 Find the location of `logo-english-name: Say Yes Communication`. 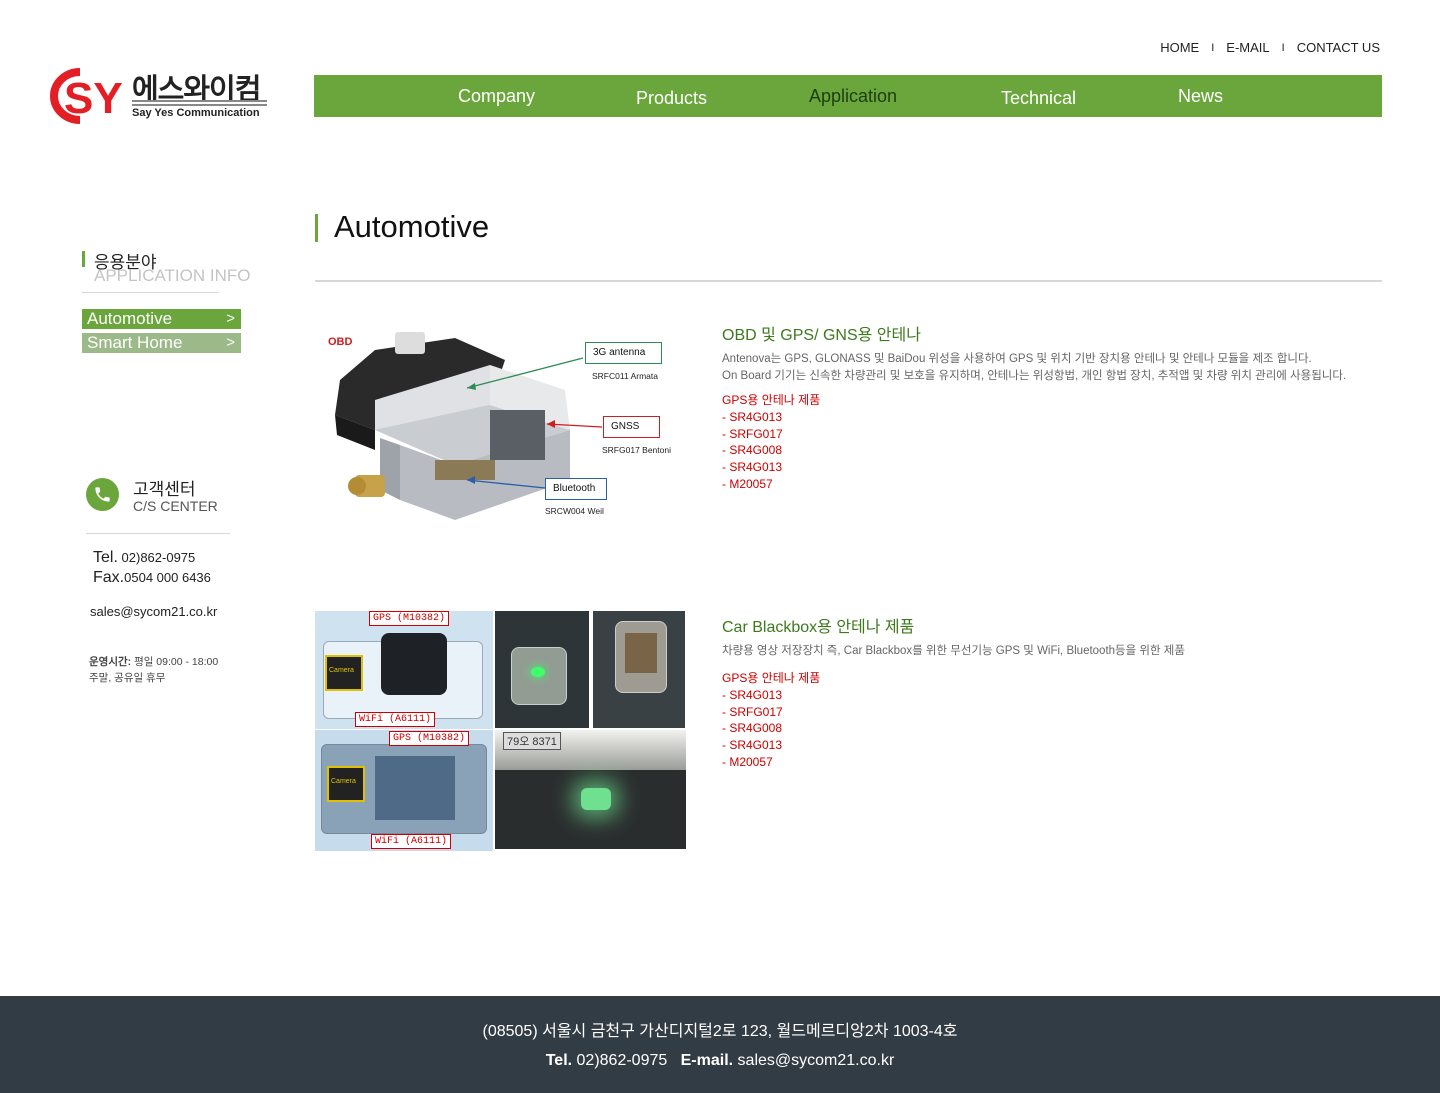

logo-english-name: Say Yes Communication is located at coordinates (196, 113).